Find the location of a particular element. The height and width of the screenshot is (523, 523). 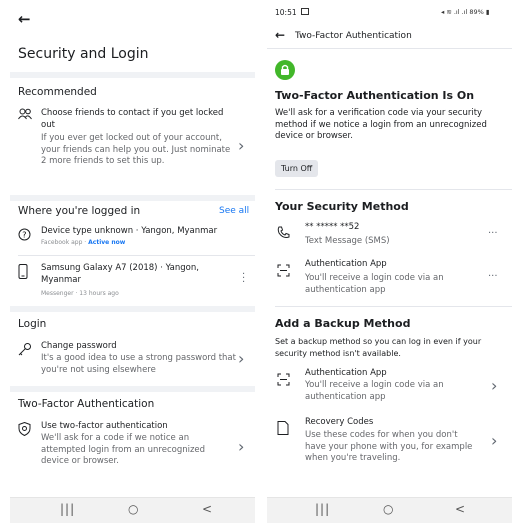

session-app: Messenger · 13 hours ago is located at coordinates (80, 293).